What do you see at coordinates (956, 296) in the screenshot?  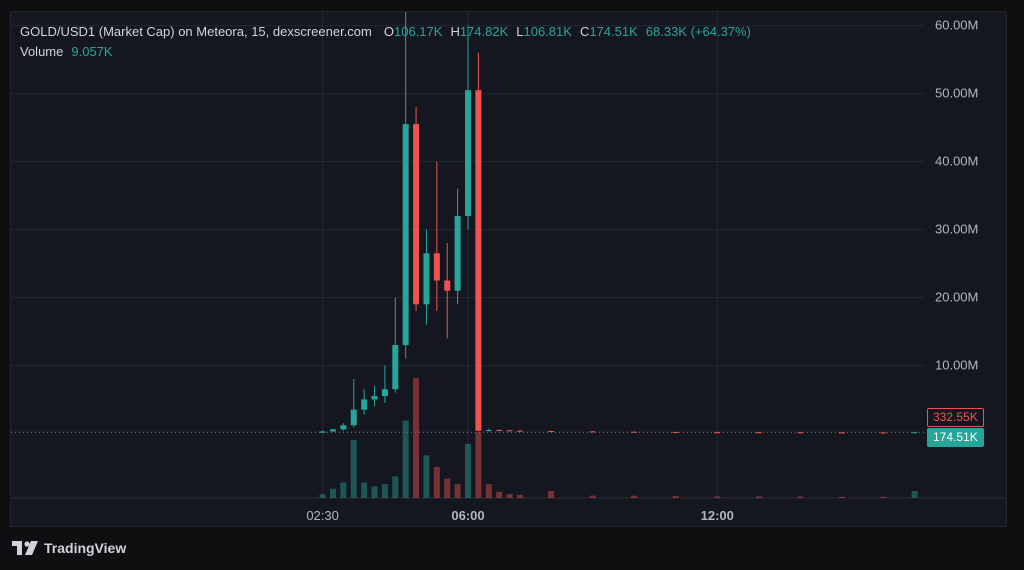 I see `y-tick-label: 20.00M` at bounding box center [956, 296].